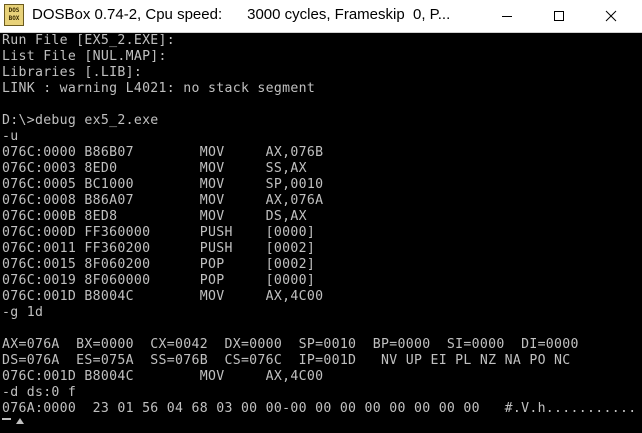  I want to click on minimize-button, so click(507, 16).